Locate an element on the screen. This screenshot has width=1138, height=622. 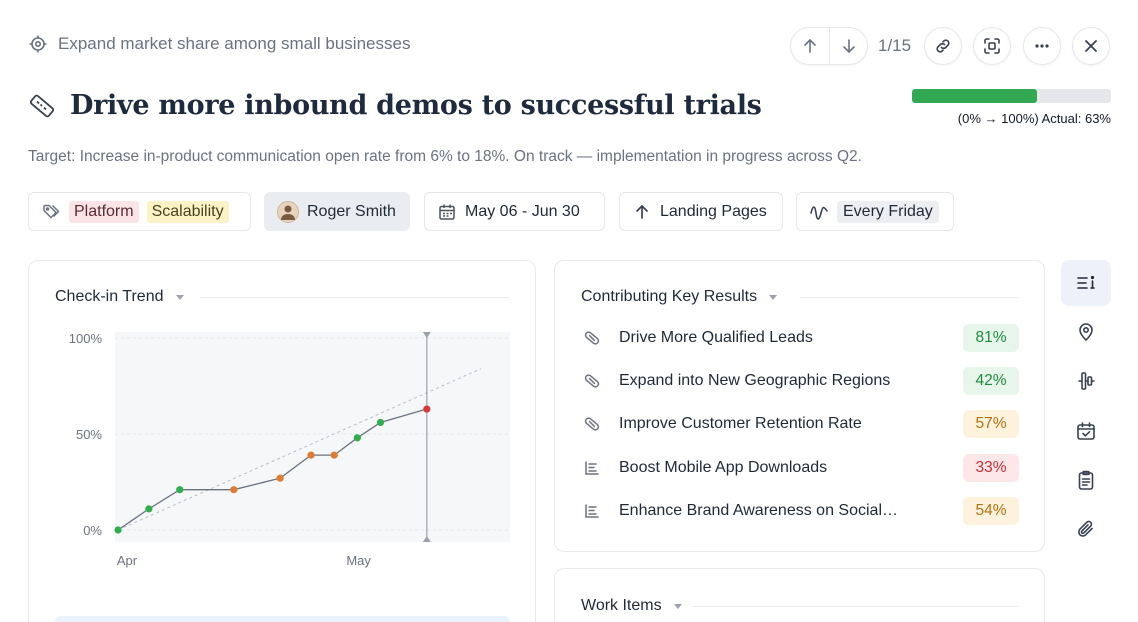
location-pin-icon is located at coordinates (1086, 332).